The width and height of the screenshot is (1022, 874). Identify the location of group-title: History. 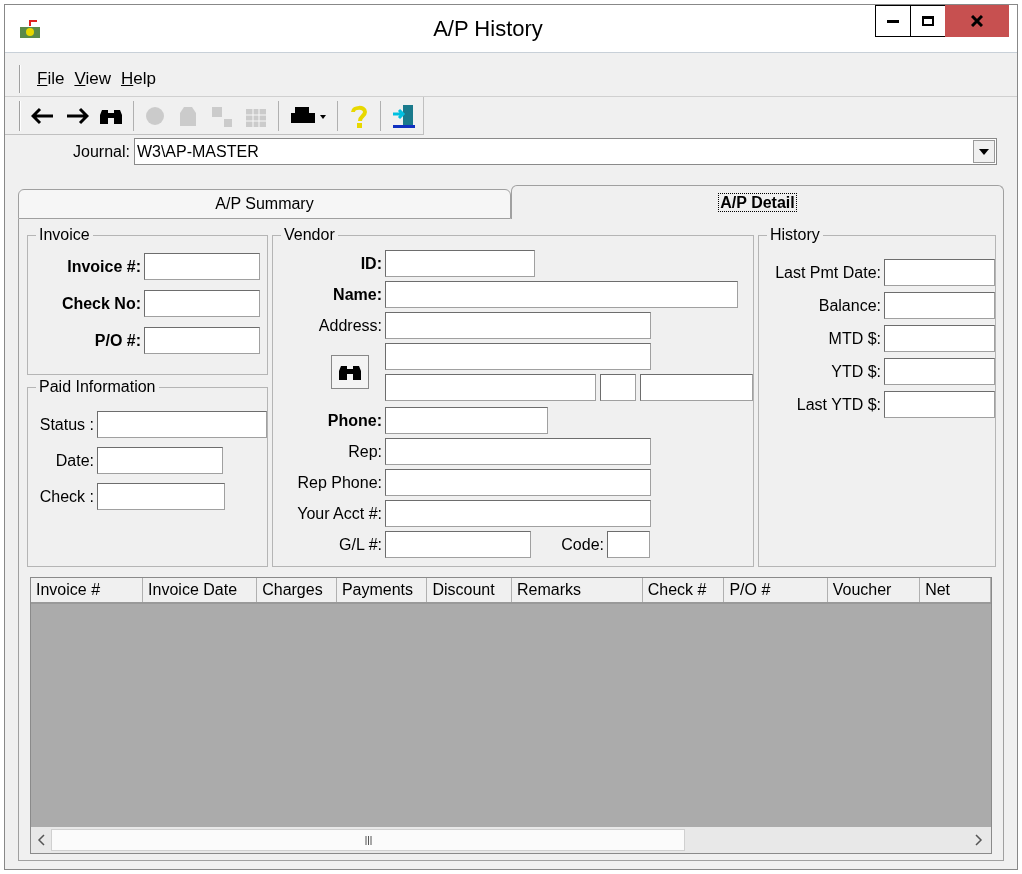
(795, 235).